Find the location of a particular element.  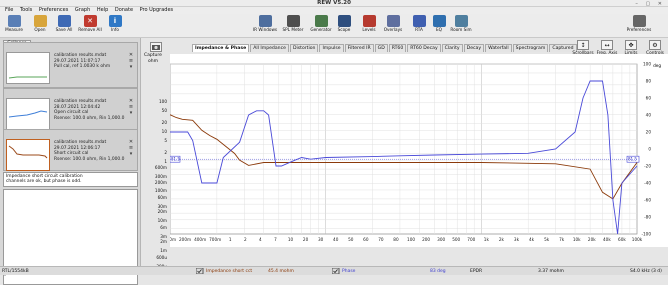

y-tick-label-right: -80 is located at coordinates (647, 217).